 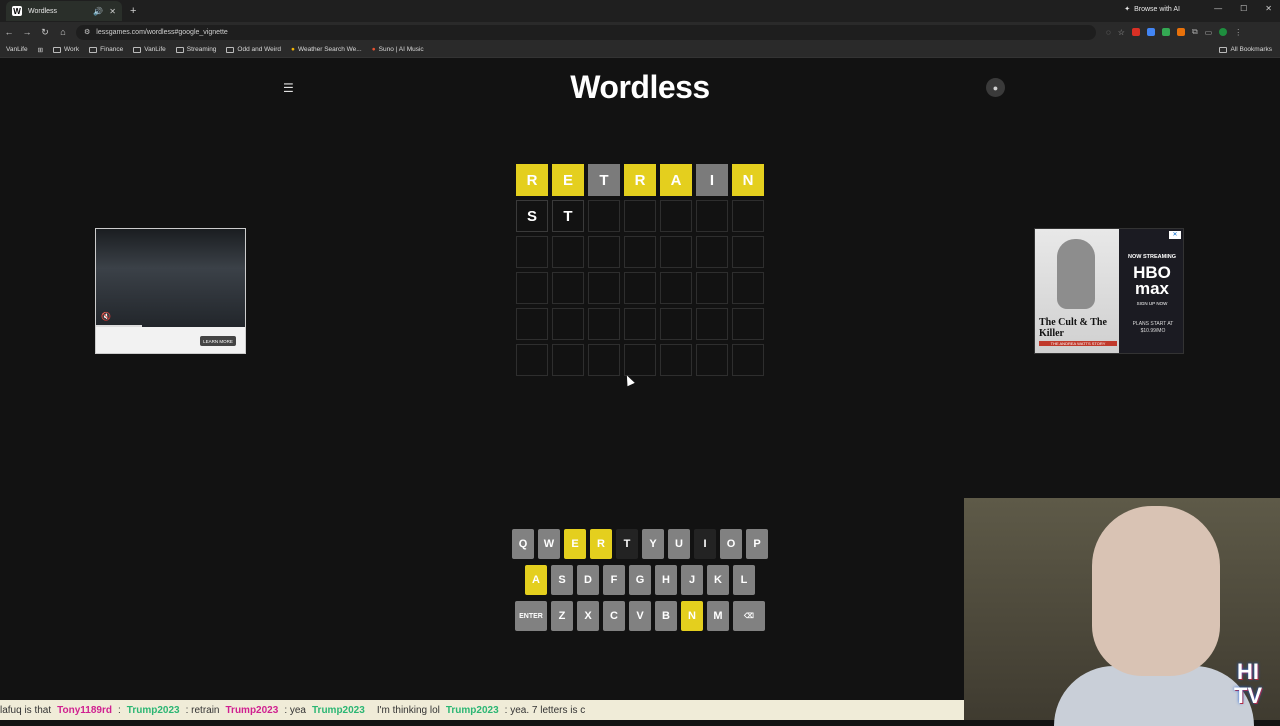 I want to click on key-s: S, so click(x=562, y=580).